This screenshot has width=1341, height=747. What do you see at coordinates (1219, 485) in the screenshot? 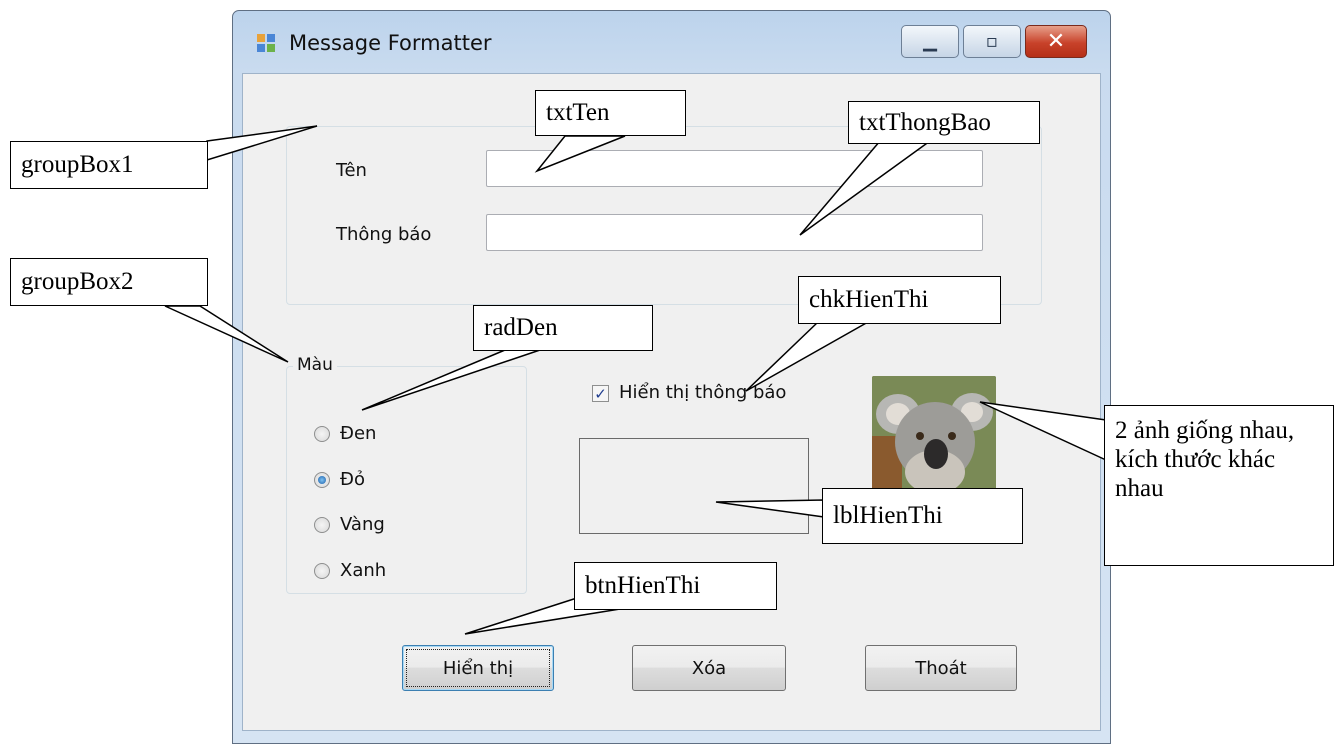
I see `callout-image-note: 2 ảnh giống nhau, kích thước khác nhau` at bounding box center [1219, 485].